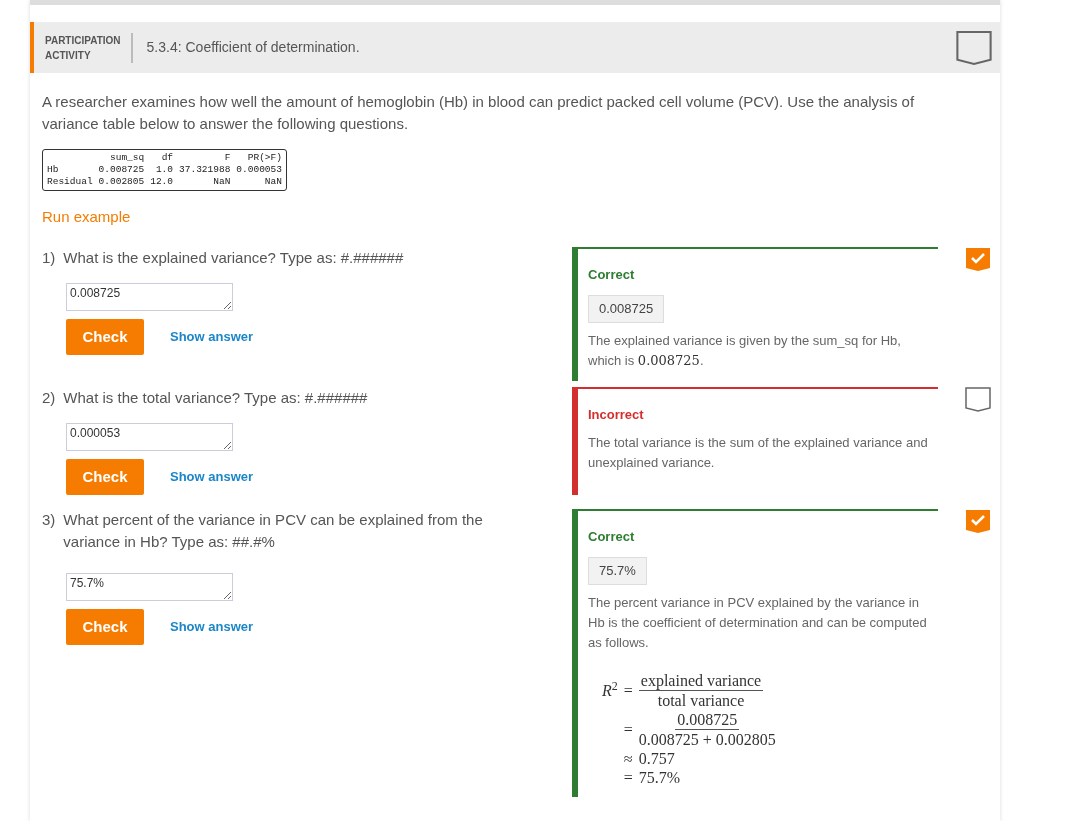 The height and width of the screenshot is (821, 1076). Describe the element at coordinates (49, 520) in the screenshot. I see `question-number: 3)` at that location.